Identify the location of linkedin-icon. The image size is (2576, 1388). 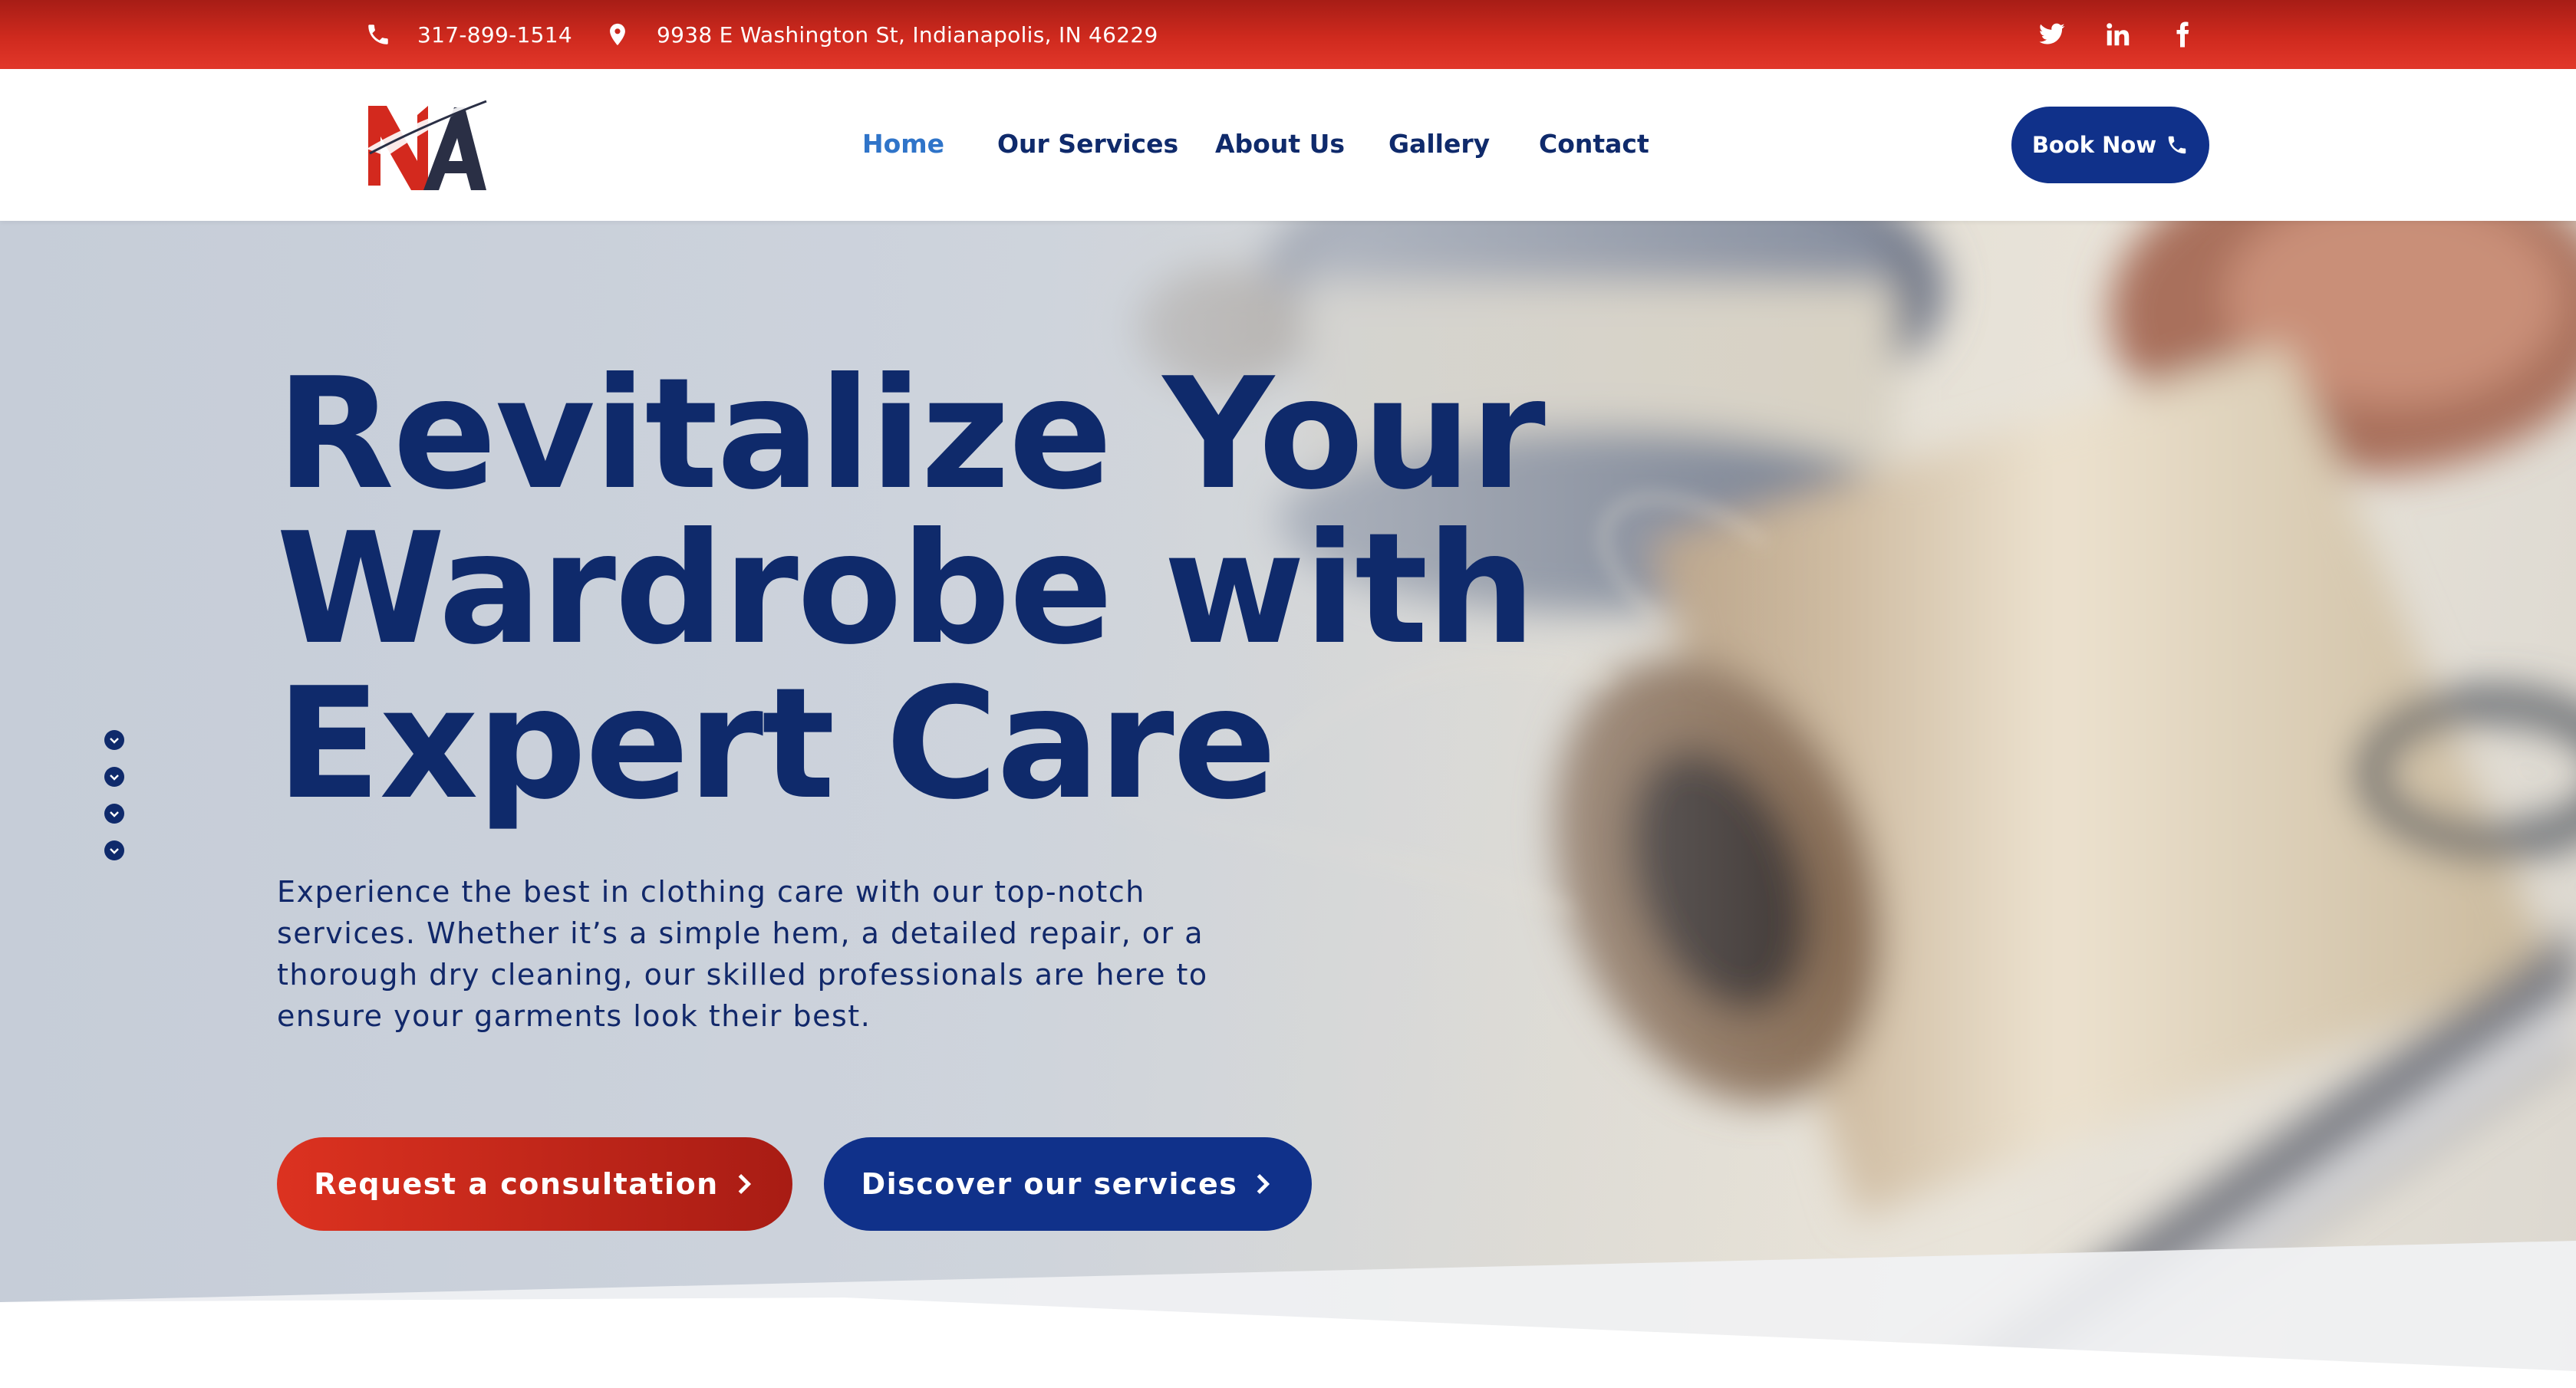
(2118, 34).